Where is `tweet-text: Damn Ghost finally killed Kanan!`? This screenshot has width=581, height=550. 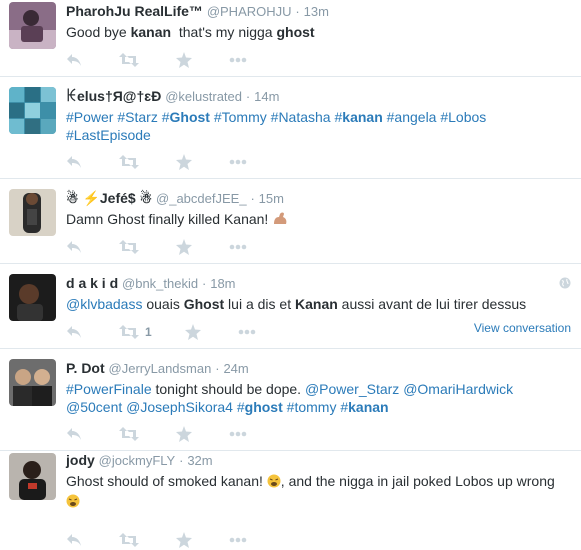
tweet-text: Damn Ghost finally killed Kanan! is located at coordinates (317, 220).